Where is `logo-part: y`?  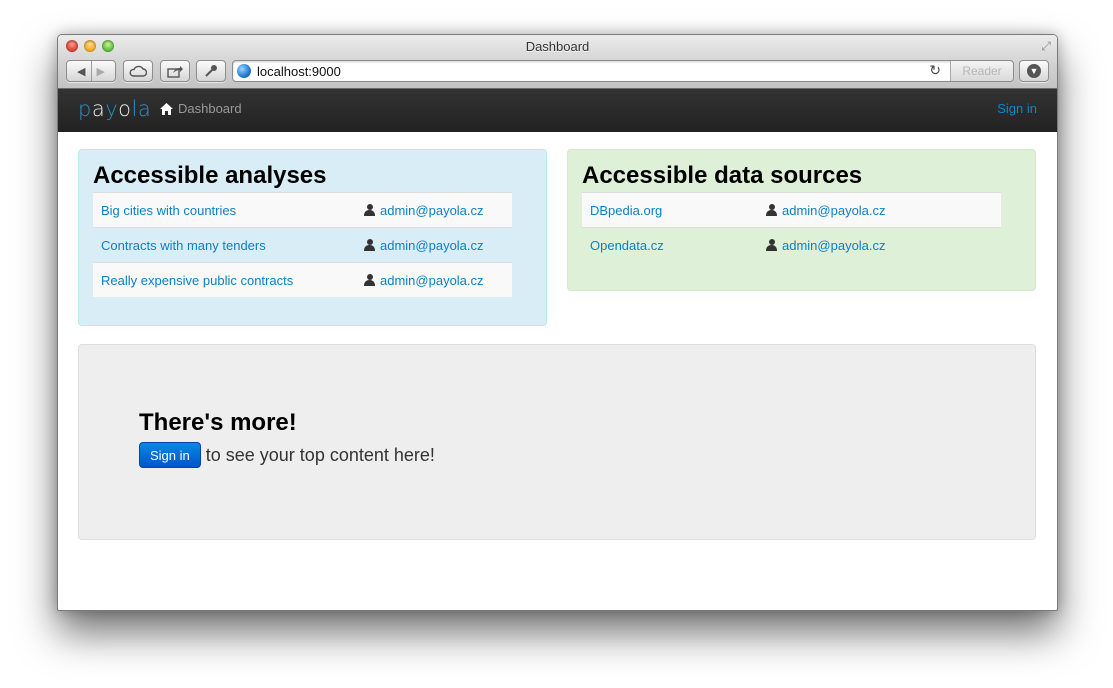
logo-part: y is located at coordinates (112, 109).